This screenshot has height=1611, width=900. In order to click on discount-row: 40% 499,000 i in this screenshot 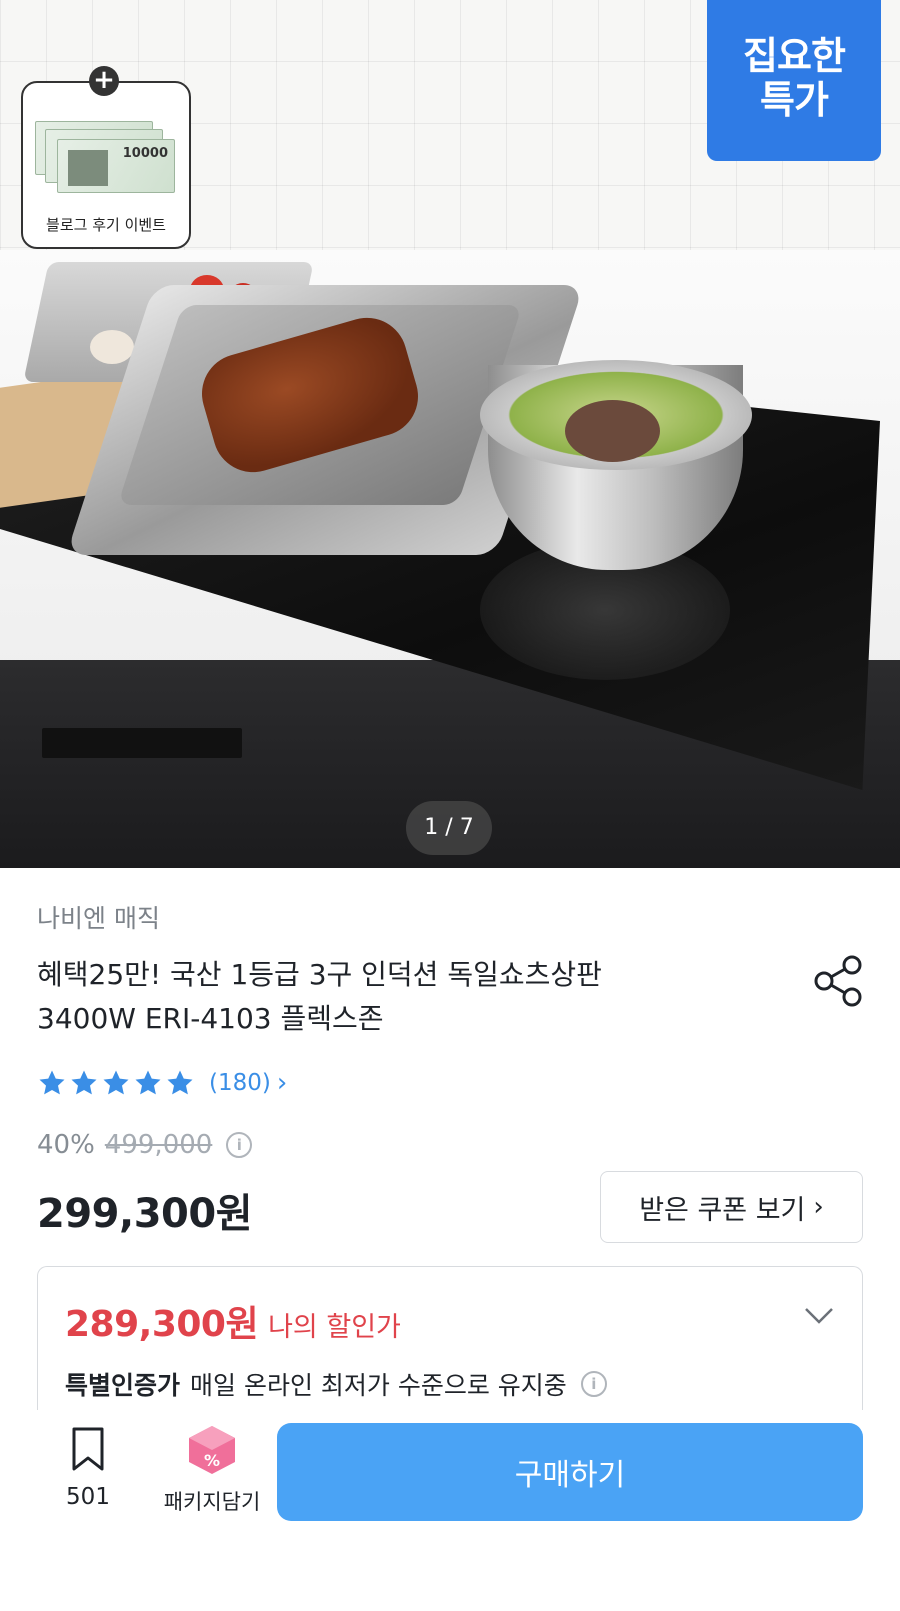, I will do `click(145, 1145)`.